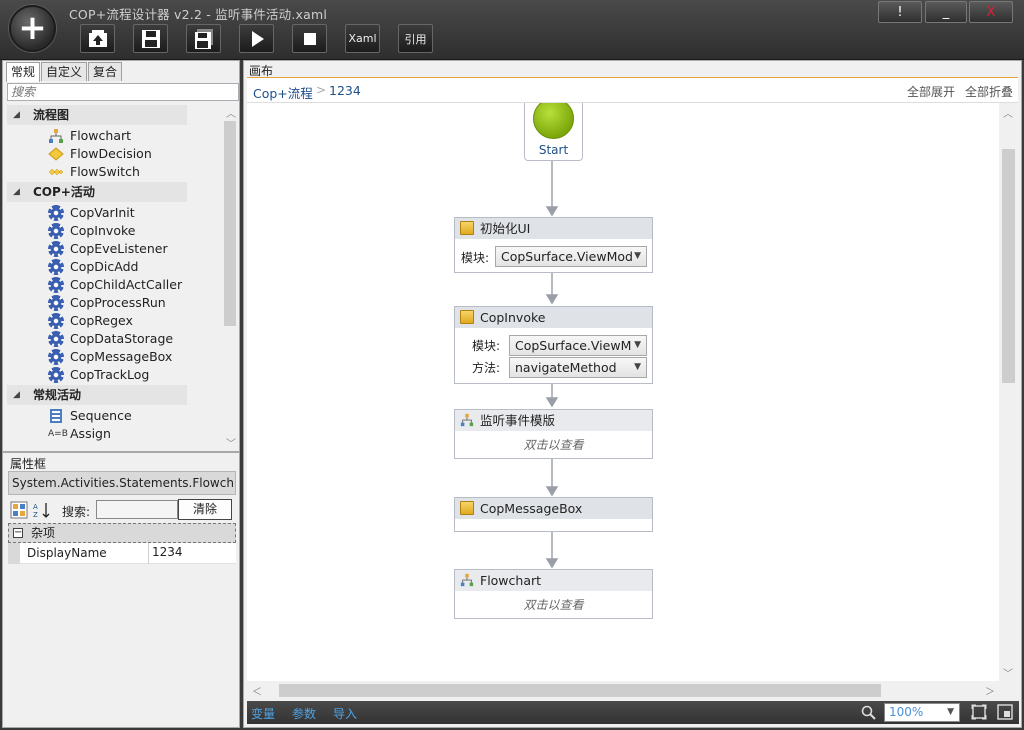  I want to click on toolbox-item-copevelistener: CopEveListener, so click(108, 249).